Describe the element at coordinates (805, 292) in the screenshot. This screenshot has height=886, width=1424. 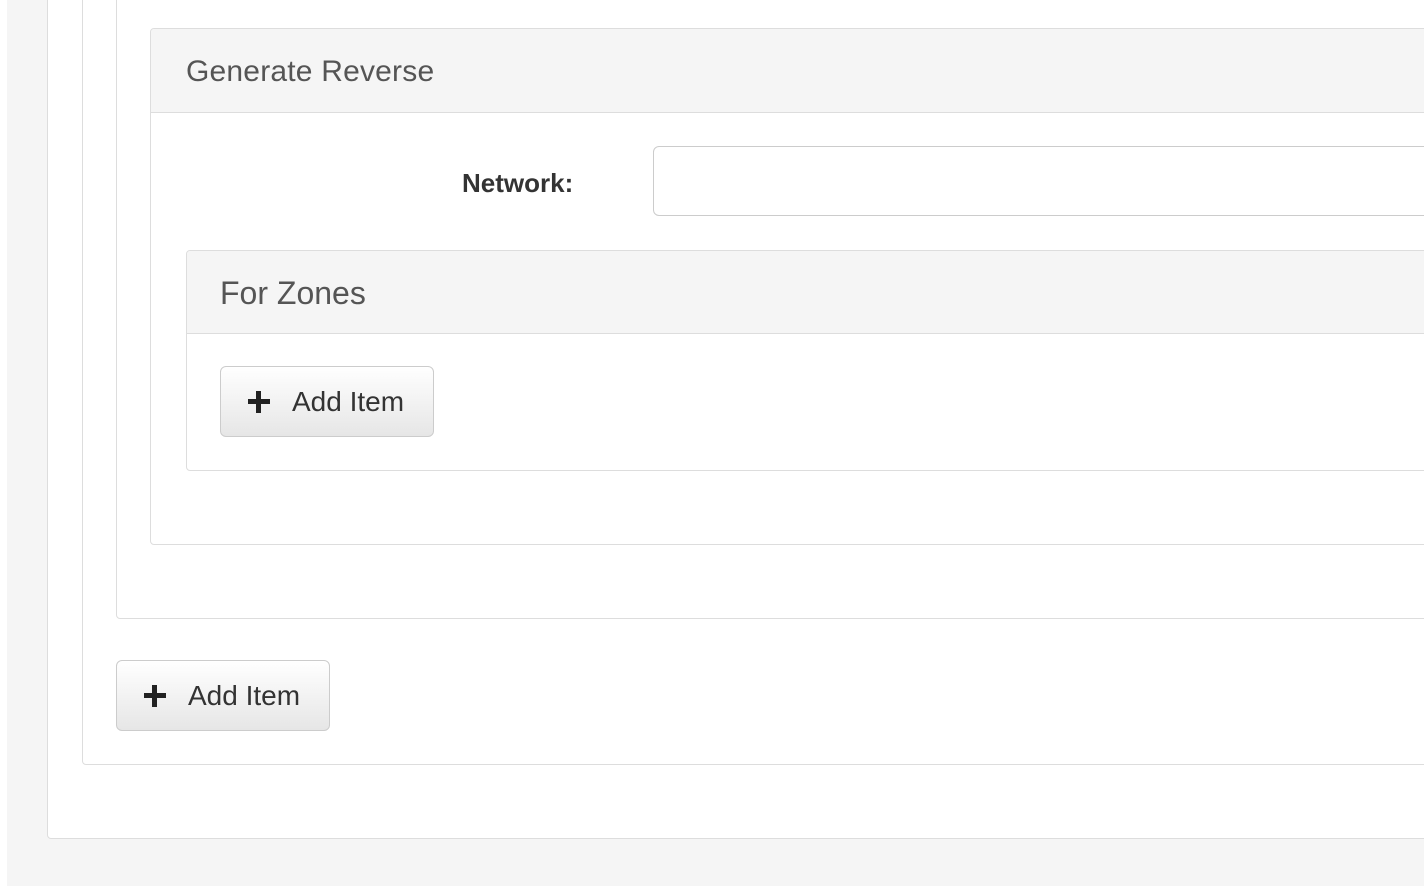
I see `for-zones-heading: For Zones` at that location.